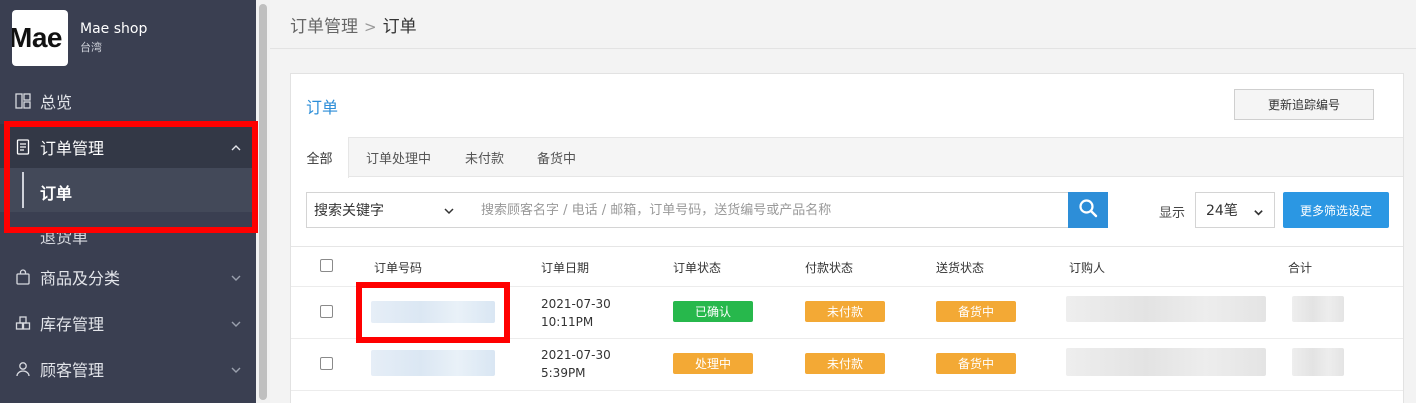  Describe the element at coordinates (767, 210) in the screenshot. I see `search-input` at that location.